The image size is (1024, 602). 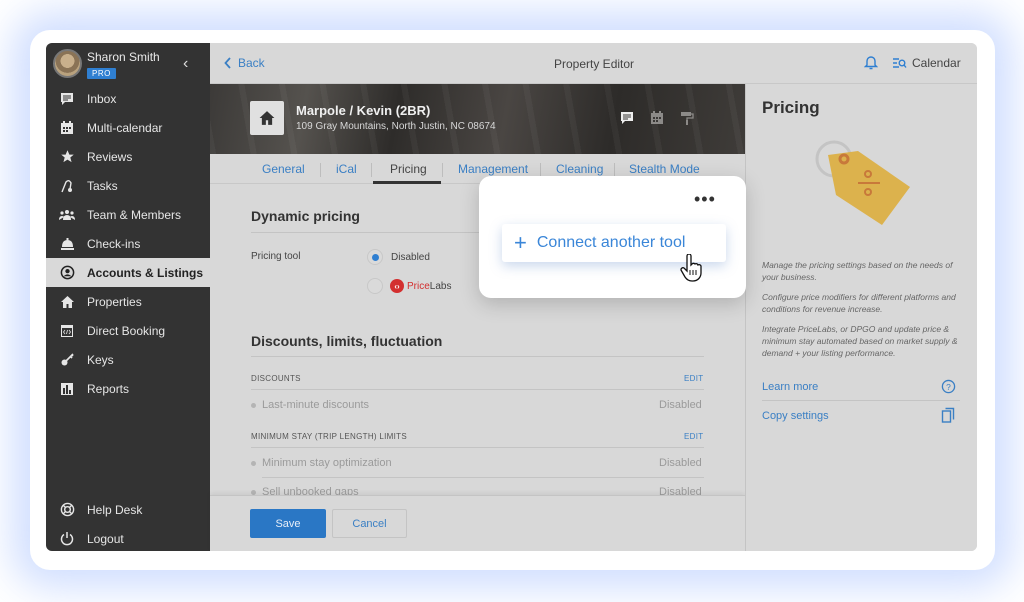 I want to click on star-icon, so click(x=67, y=157).